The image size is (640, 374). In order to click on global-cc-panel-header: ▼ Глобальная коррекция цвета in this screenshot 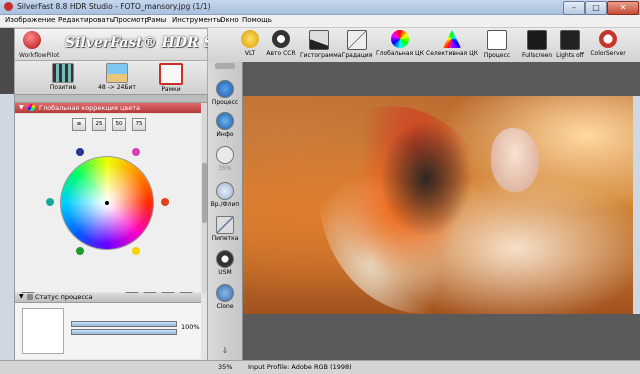, I will do `click(108, 108)`.